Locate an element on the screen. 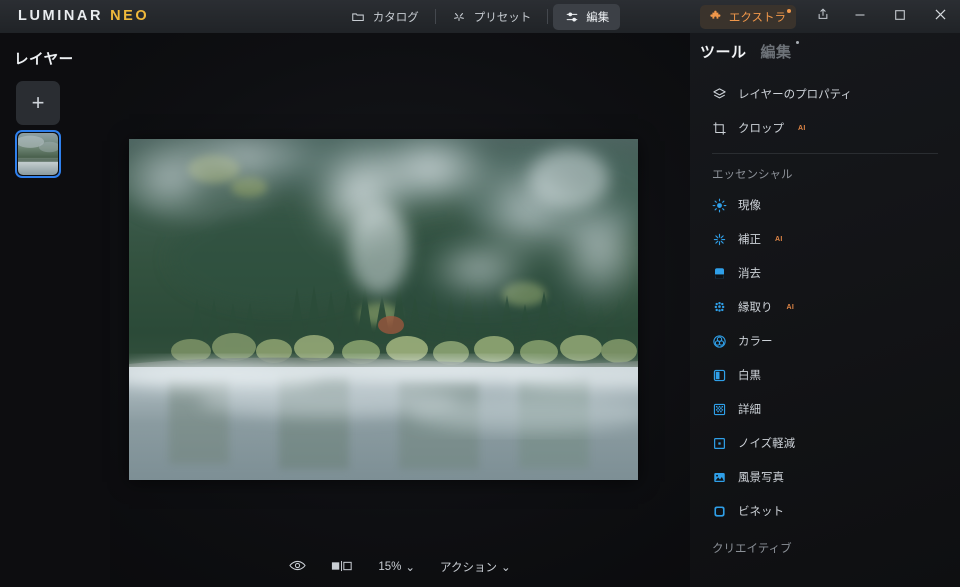 The height and width of the screenshot is (587, 960). tool-vignette-label: ビネット is located at coordinates (761, 512).